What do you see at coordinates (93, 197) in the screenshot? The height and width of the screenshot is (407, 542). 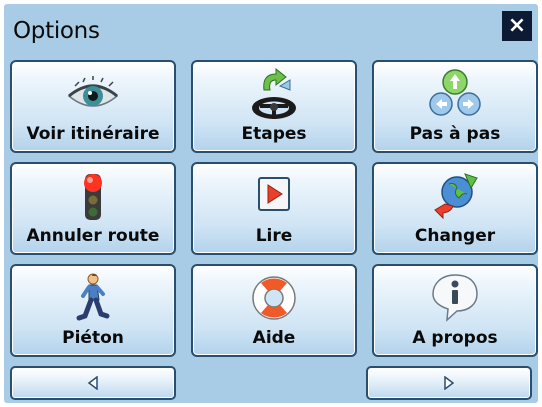 I see `traffic-light-icon` at bounding box center [93, 197].